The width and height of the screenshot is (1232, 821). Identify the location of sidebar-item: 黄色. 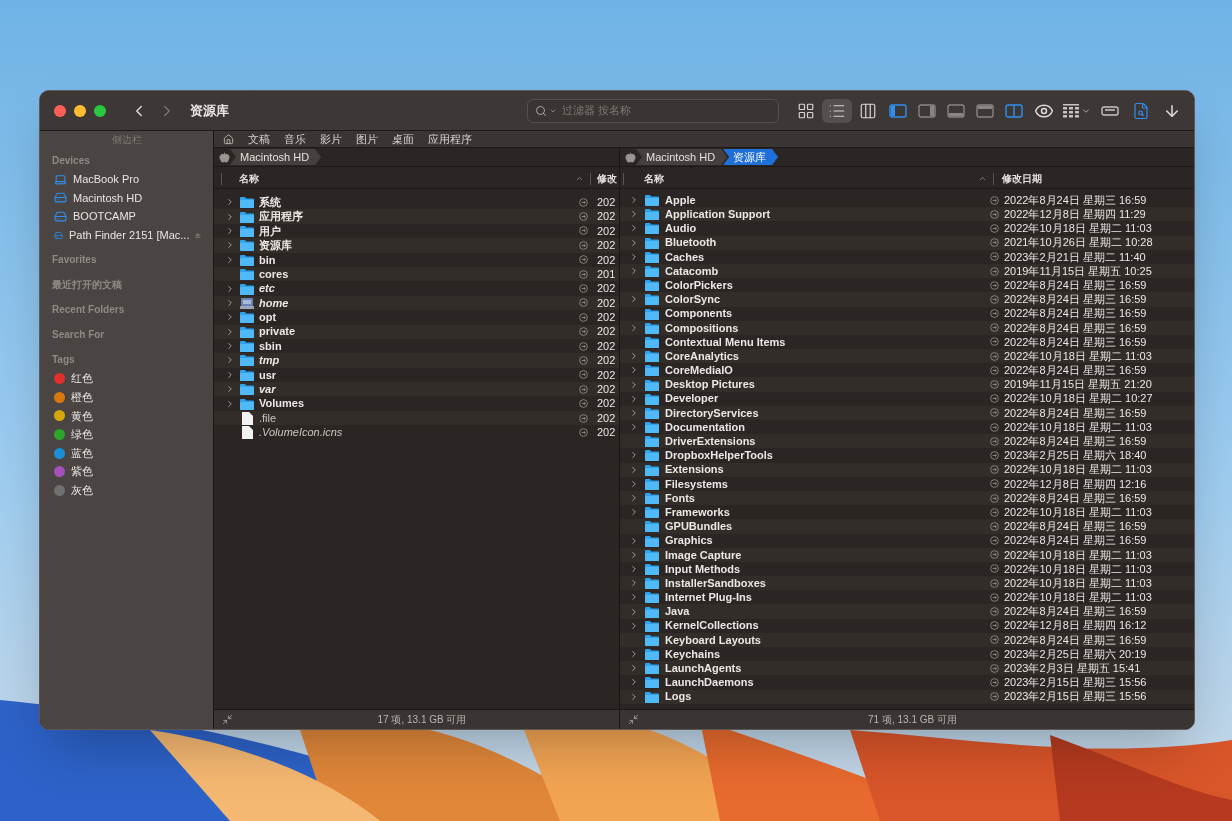
(126, 416).